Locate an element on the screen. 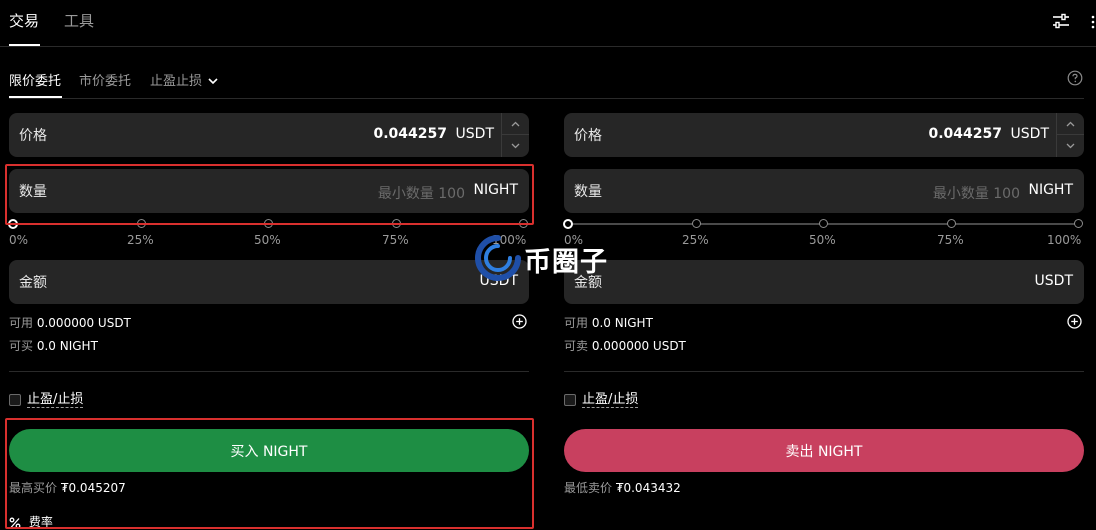  sell-best-price-label: 最低卖价 is located at coordinates (588, 488).